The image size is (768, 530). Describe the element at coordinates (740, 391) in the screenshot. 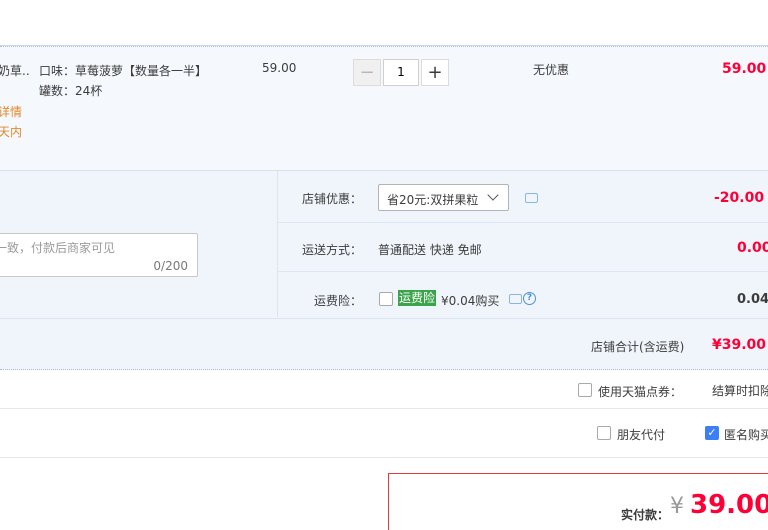

I see `settle-note: 结算时扣除` at that location.